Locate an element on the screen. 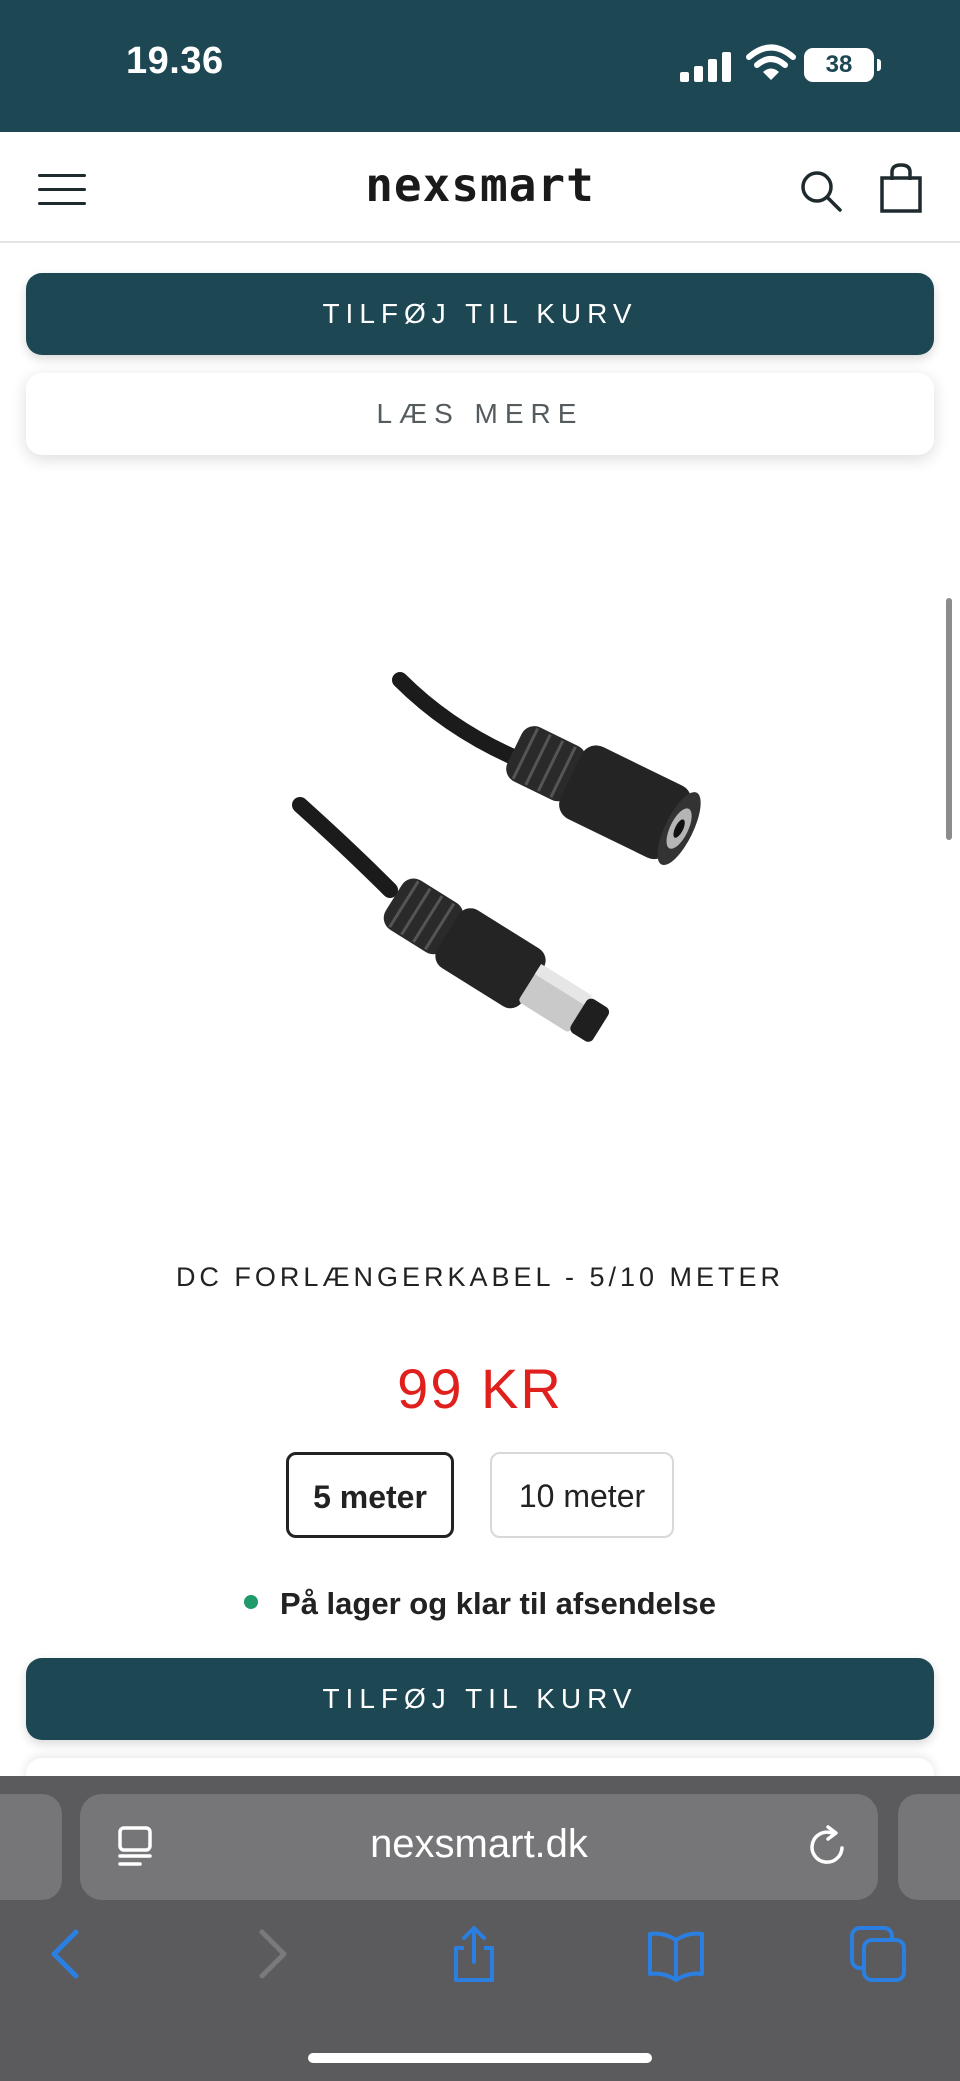  address-bar: nexsmart.dk is located at coordinates (479, 1847).